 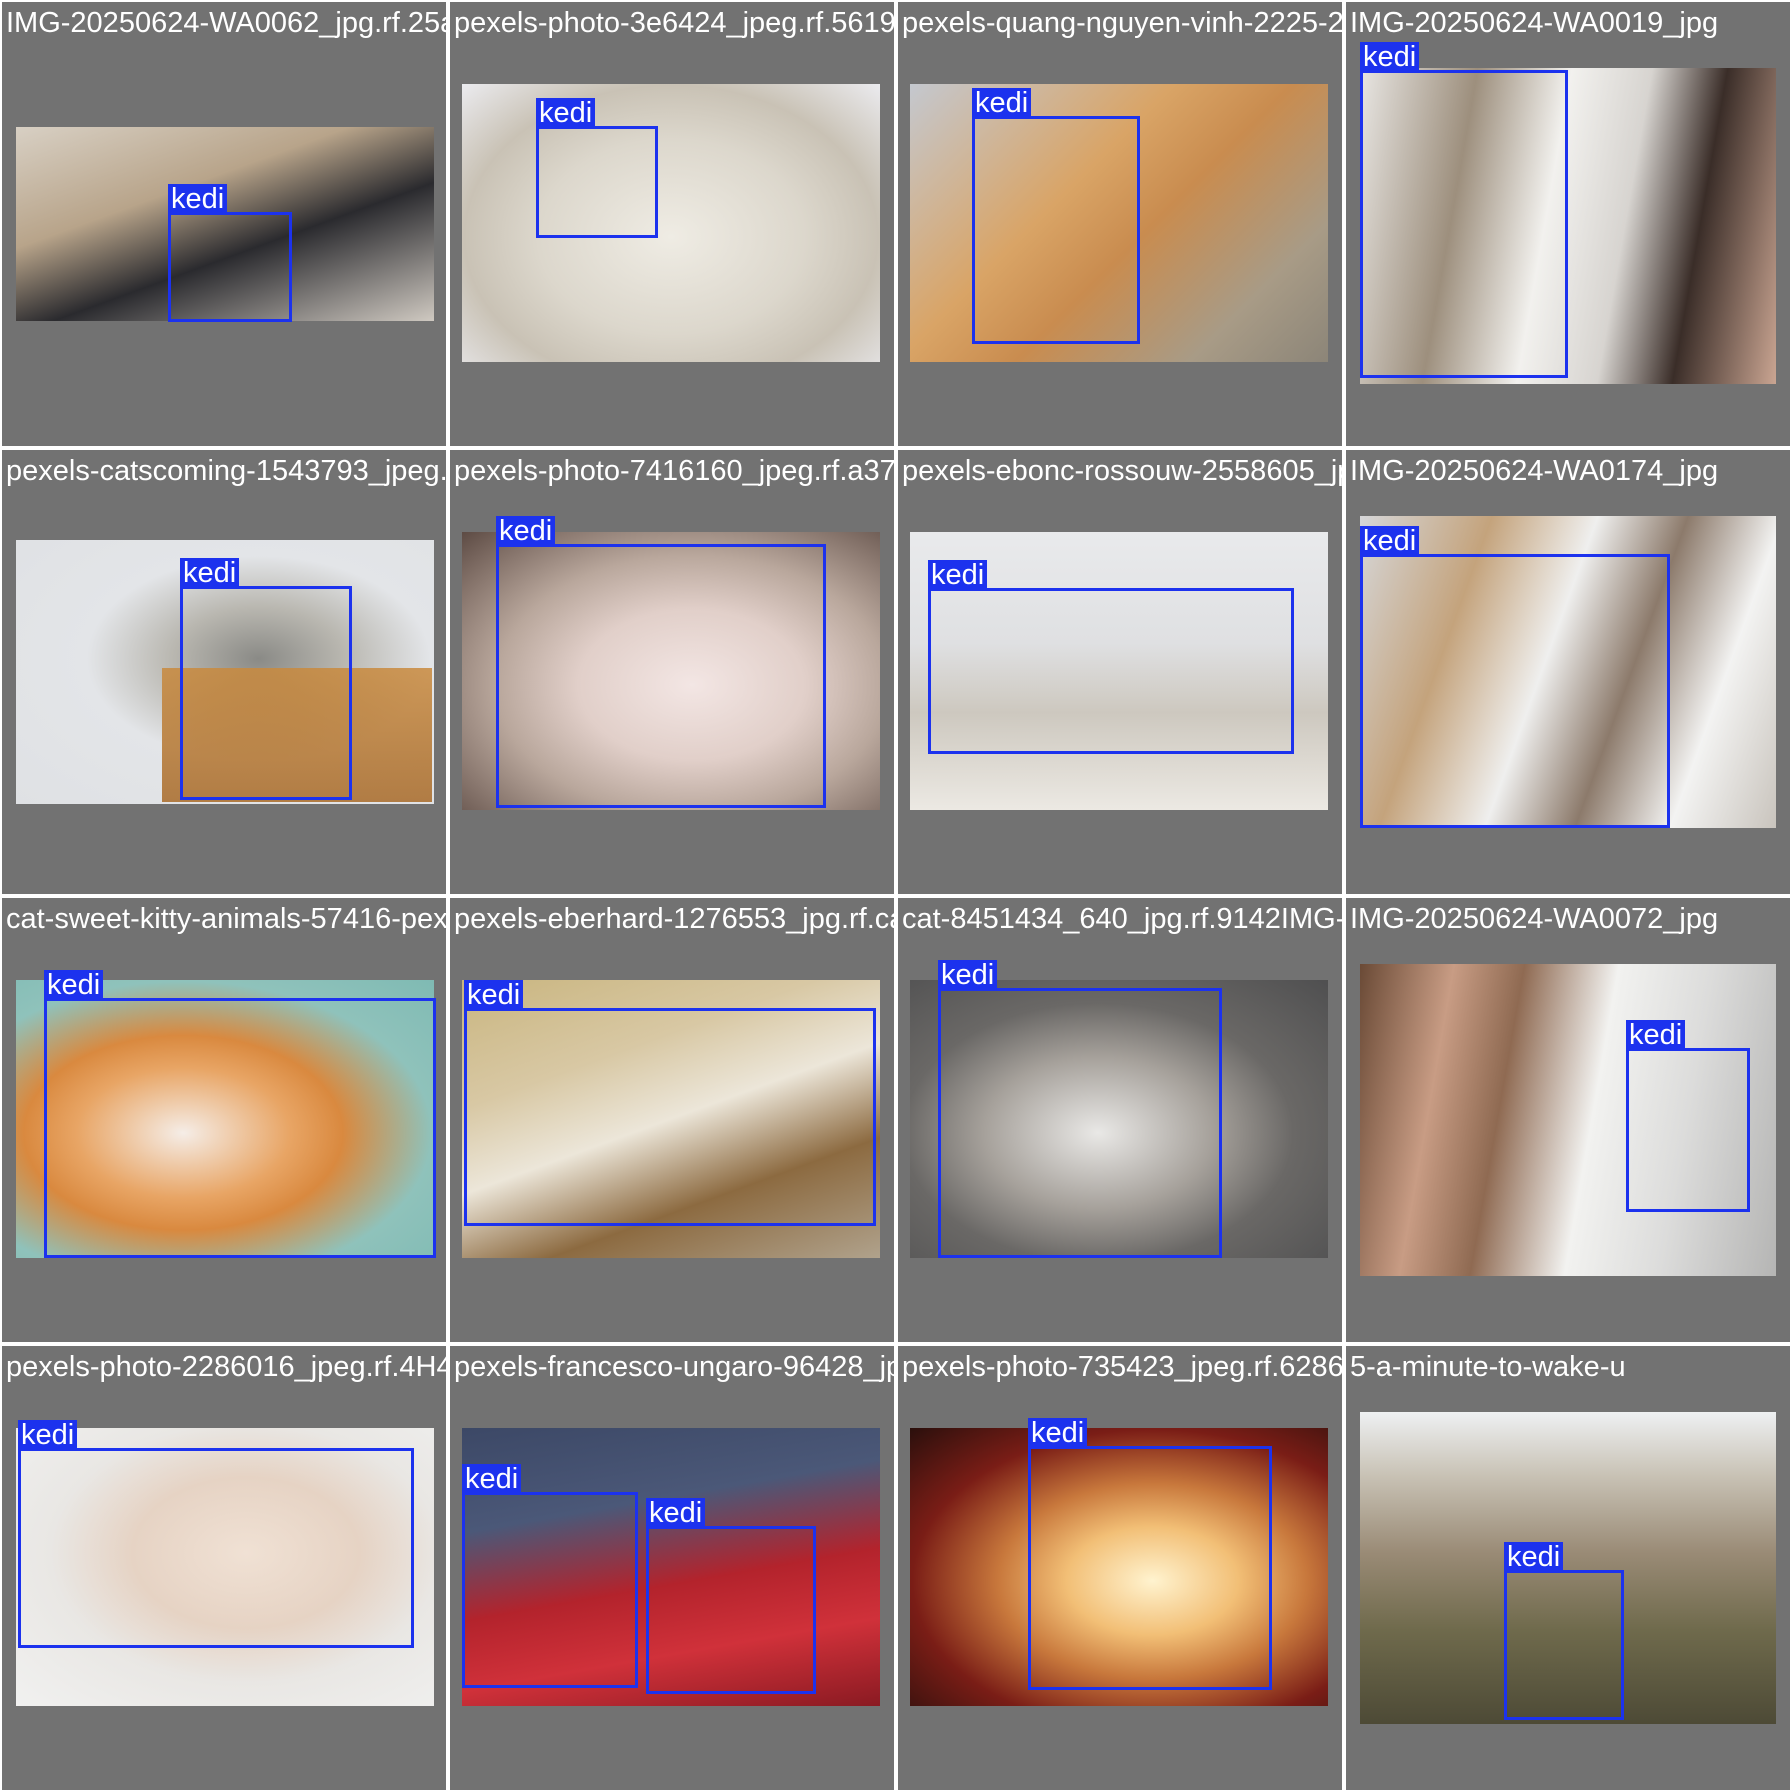 I want to click on tile-photo, so click(x=671, y=223).